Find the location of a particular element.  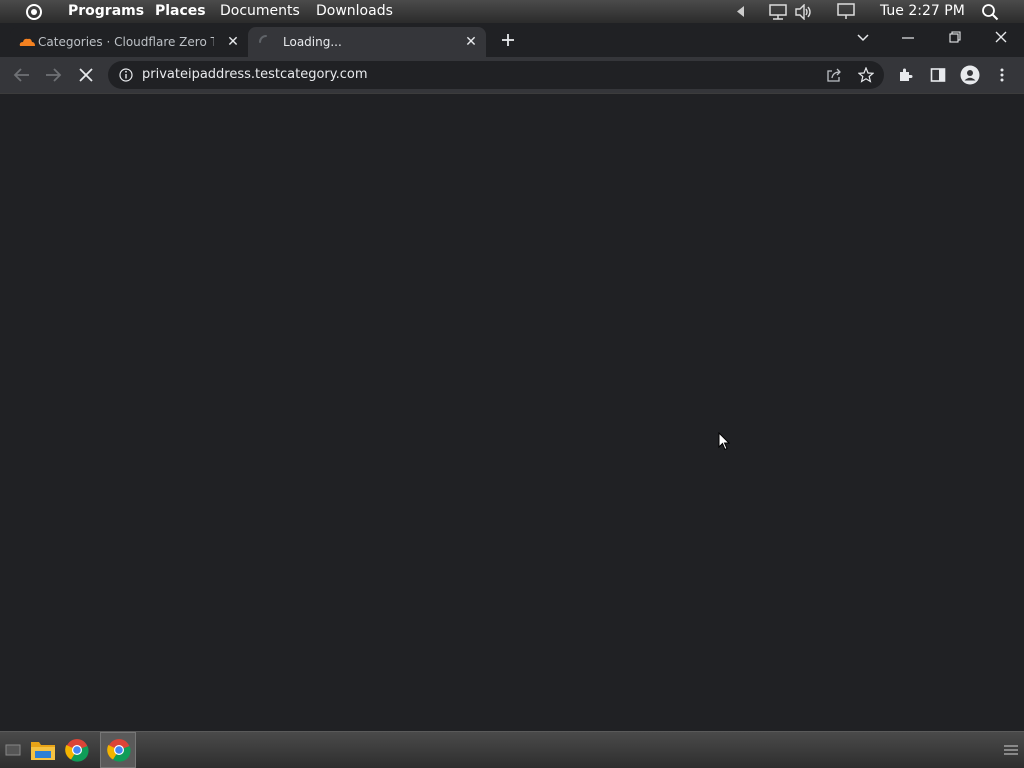

menu-kebab-icon is located at coordinates (1002, 75).